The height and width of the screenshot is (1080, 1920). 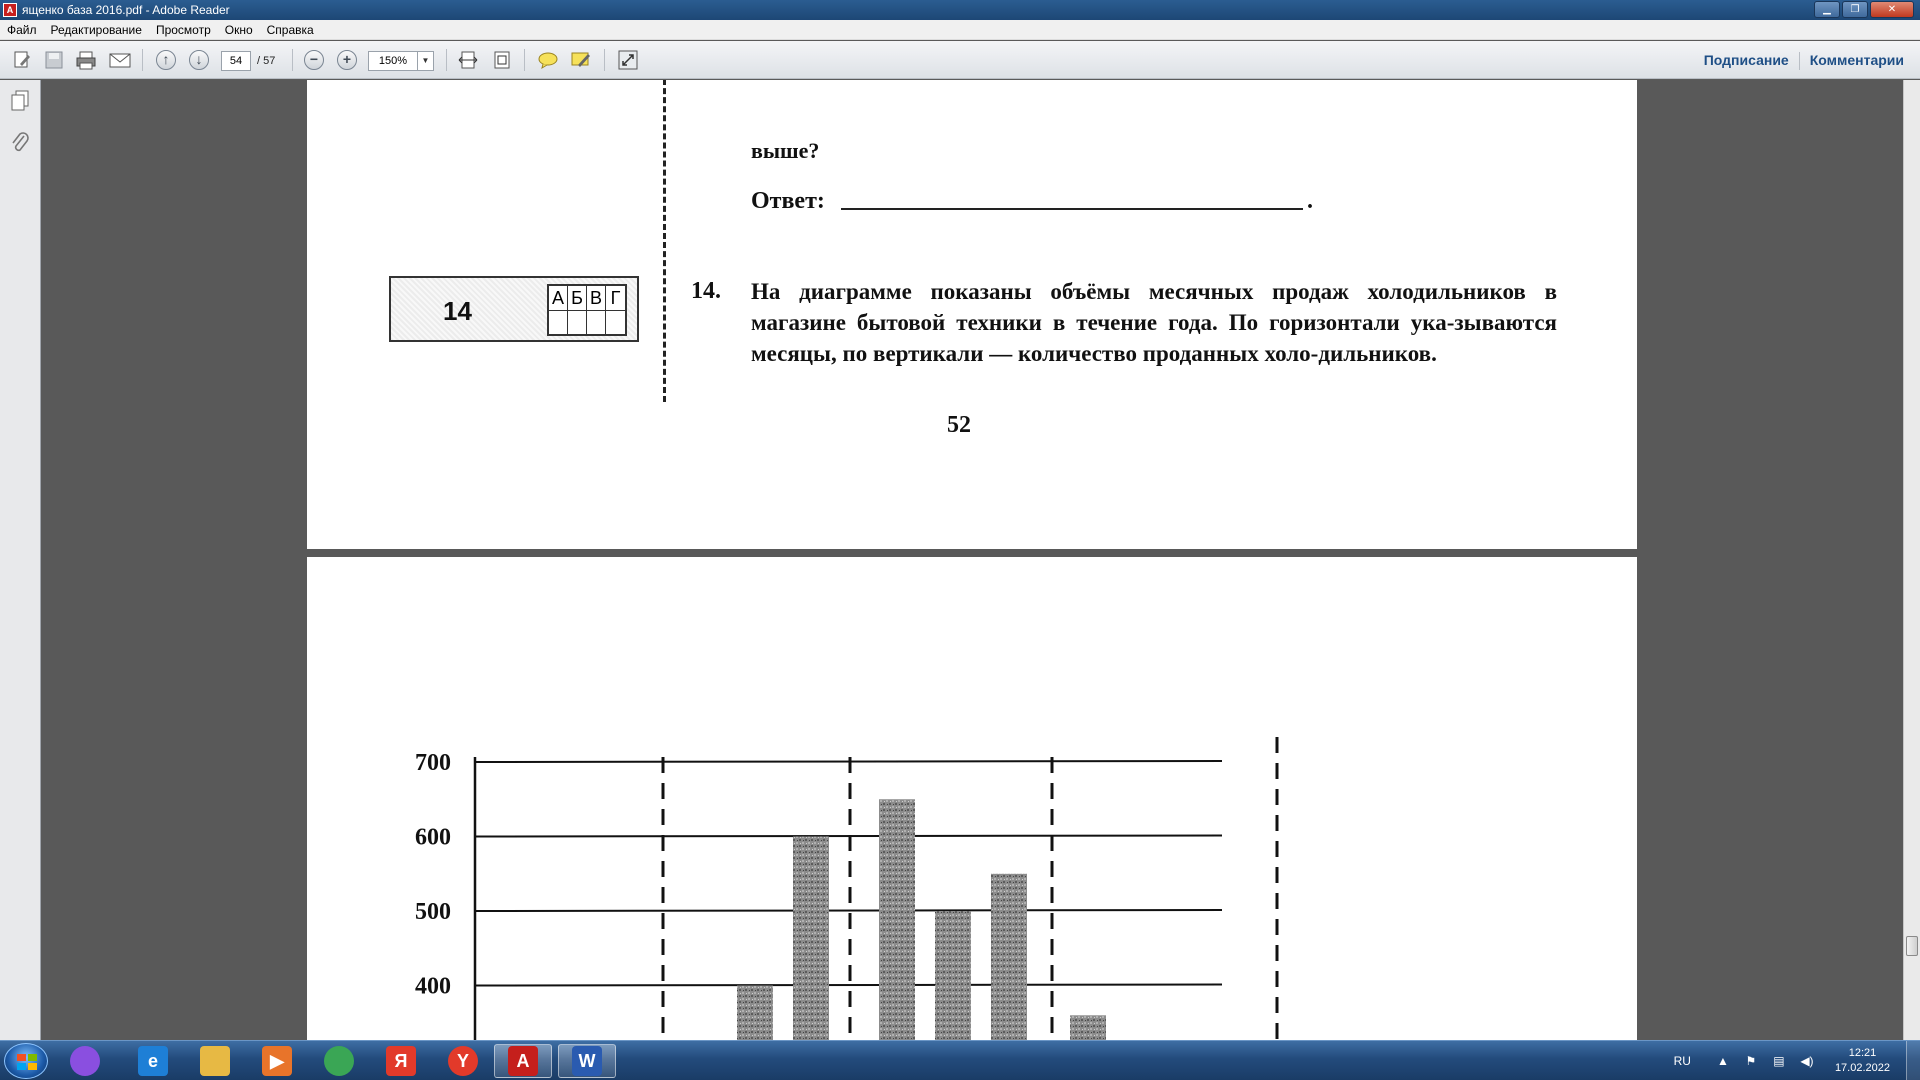 I want to click on fit-page-icon, so click(x=502, y=60).